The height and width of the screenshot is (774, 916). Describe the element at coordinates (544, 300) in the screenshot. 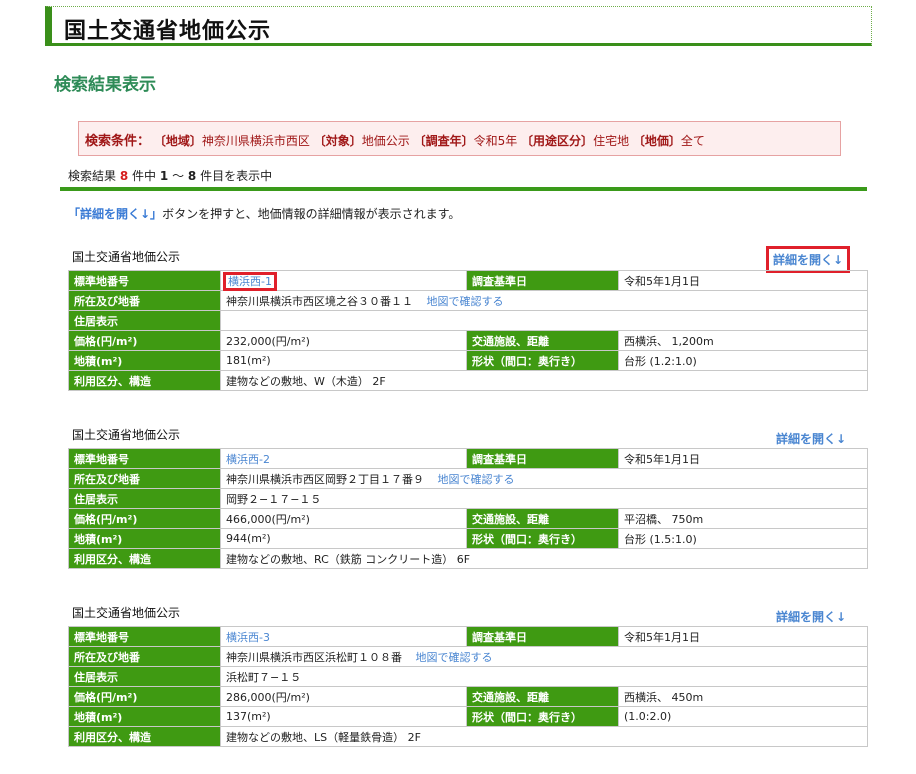

I see `location-cell: 神奈川県横浜市西区境之谷３０番１１ 地図で確認する` at that location.